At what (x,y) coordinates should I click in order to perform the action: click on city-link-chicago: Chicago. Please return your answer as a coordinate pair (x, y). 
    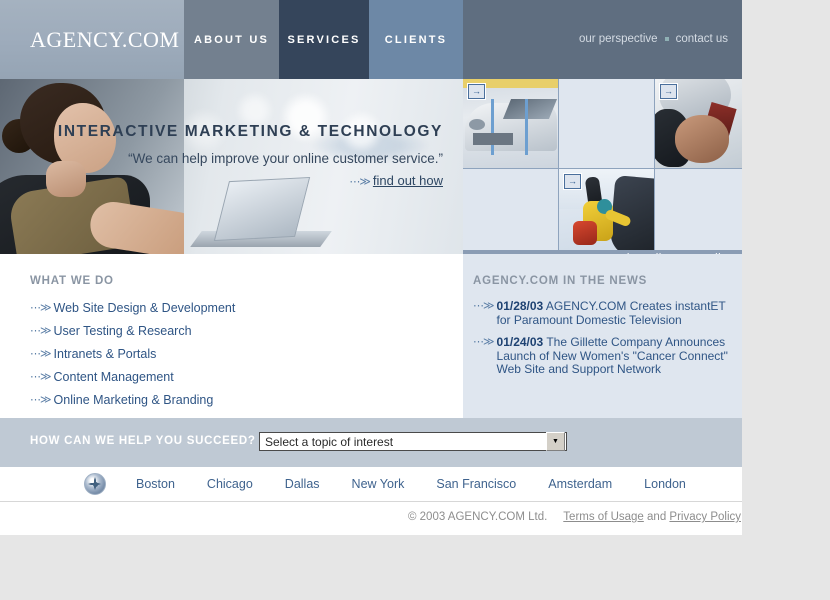
    Looking at the image, I should click on (230, 484).